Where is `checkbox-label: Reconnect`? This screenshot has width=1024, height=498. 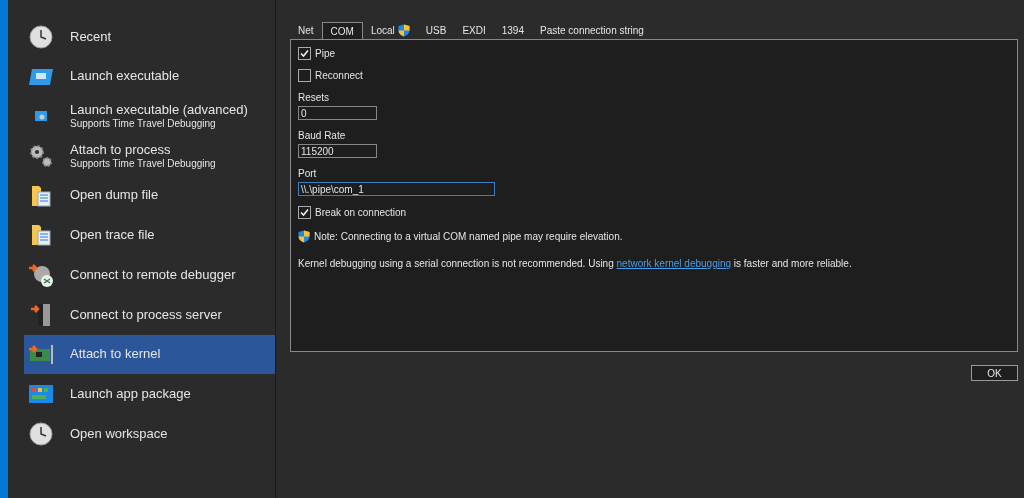 checkbox-label: Reconnect is located at coordinates (339, 75).